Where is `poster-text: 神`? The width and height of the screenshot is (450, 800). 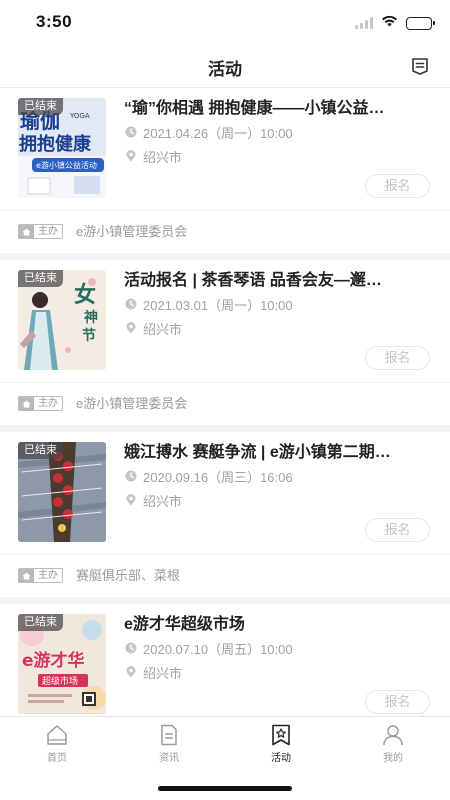 poster-text: 神 is located at coordinates (91, 317).